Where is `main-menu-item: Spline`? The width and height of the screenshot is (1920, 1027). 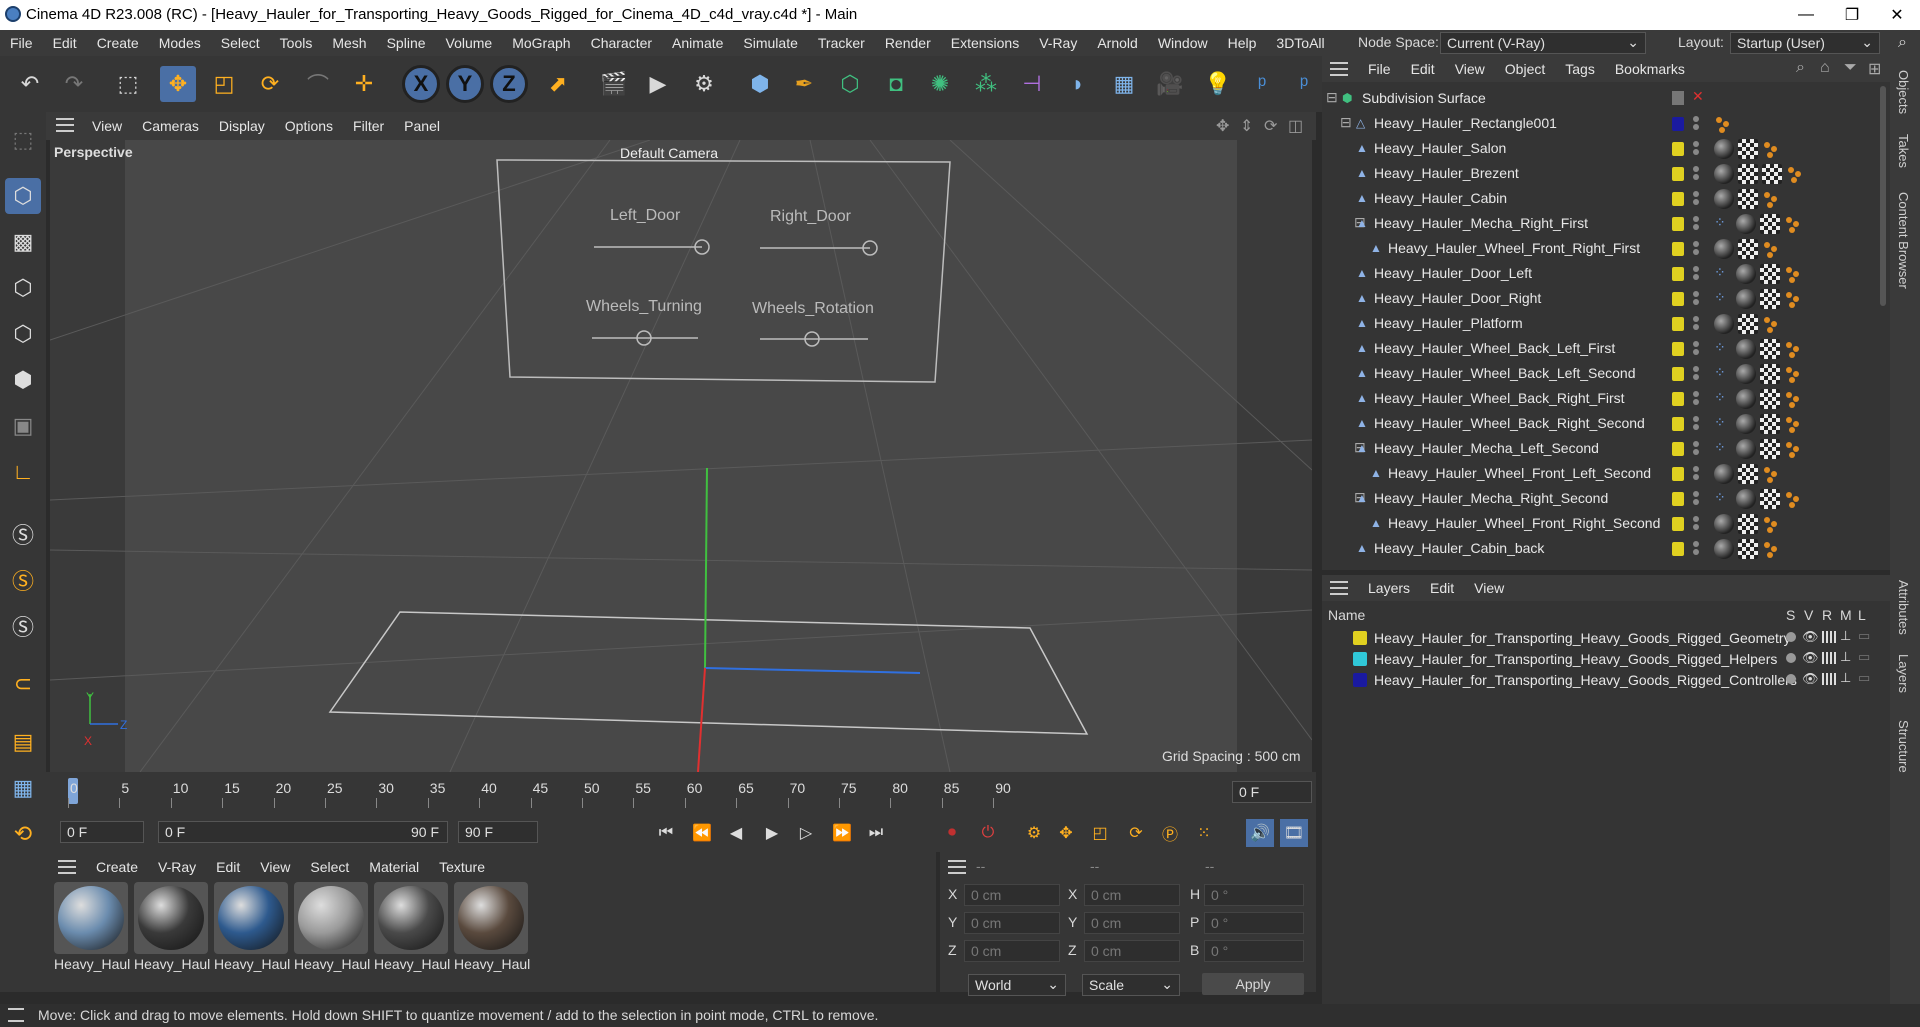
main-menu-item: Spline is located at coordinates (406, 43).